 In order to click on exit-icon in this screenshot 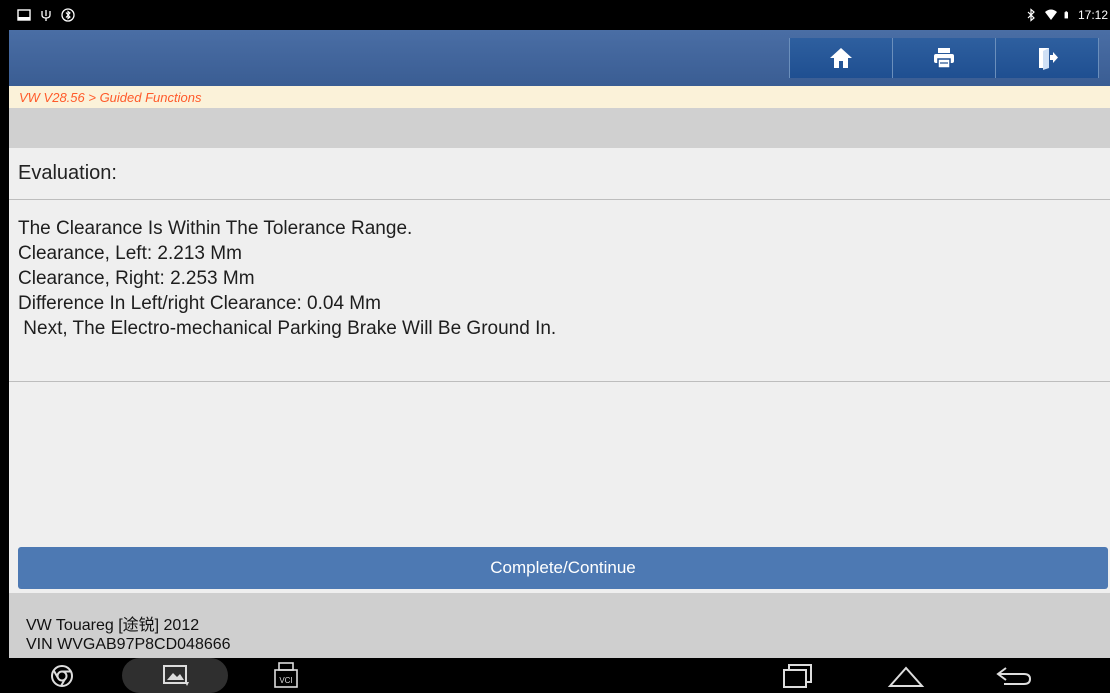, I will do `click(1048, 59)`.